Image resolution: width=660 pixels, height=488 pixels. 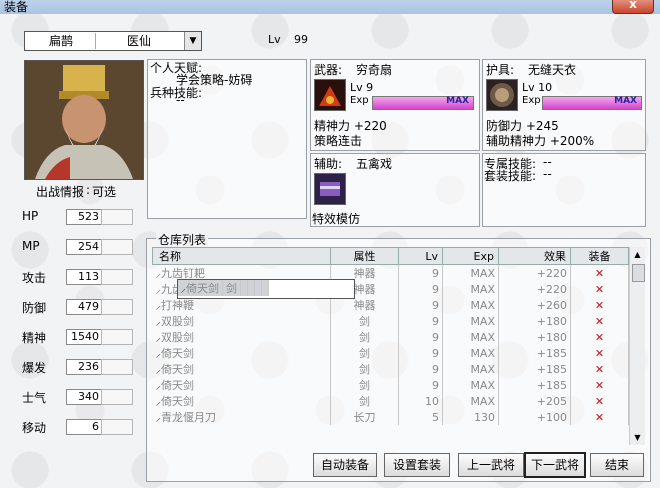 What do you see at coordinates (390, 401) in the screenshot?
I see `table-row: ⸝倚天剑 剑 10 MAX +205 ✕` at bounding box center [390, 401].